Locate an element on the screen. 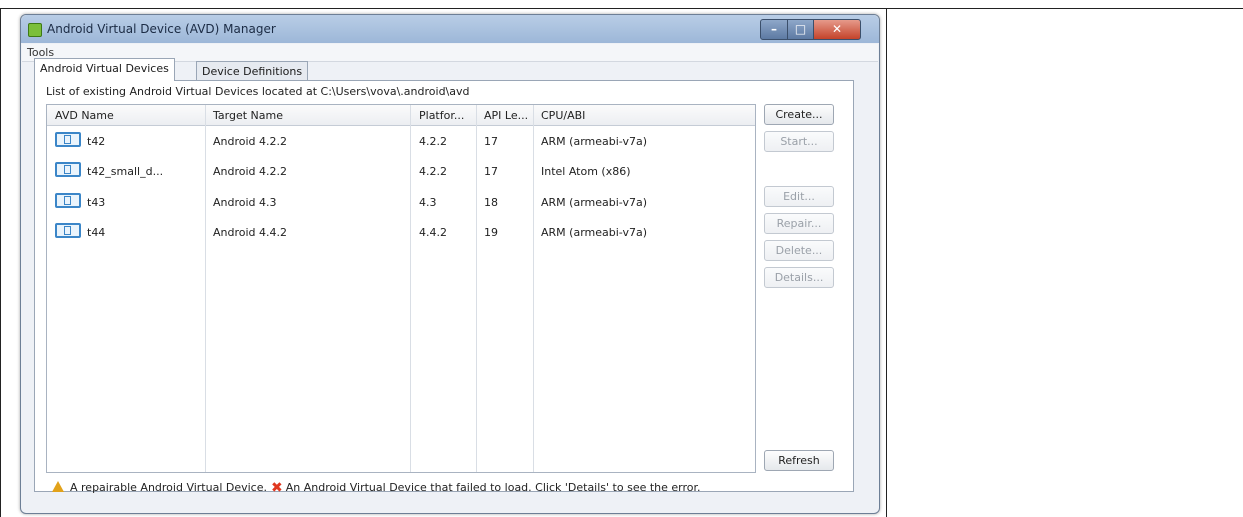 The height and width of the screenshot is (517, 1243). column-header-cpu-abi: CPU/ABI is located at coordinates (563, 115).